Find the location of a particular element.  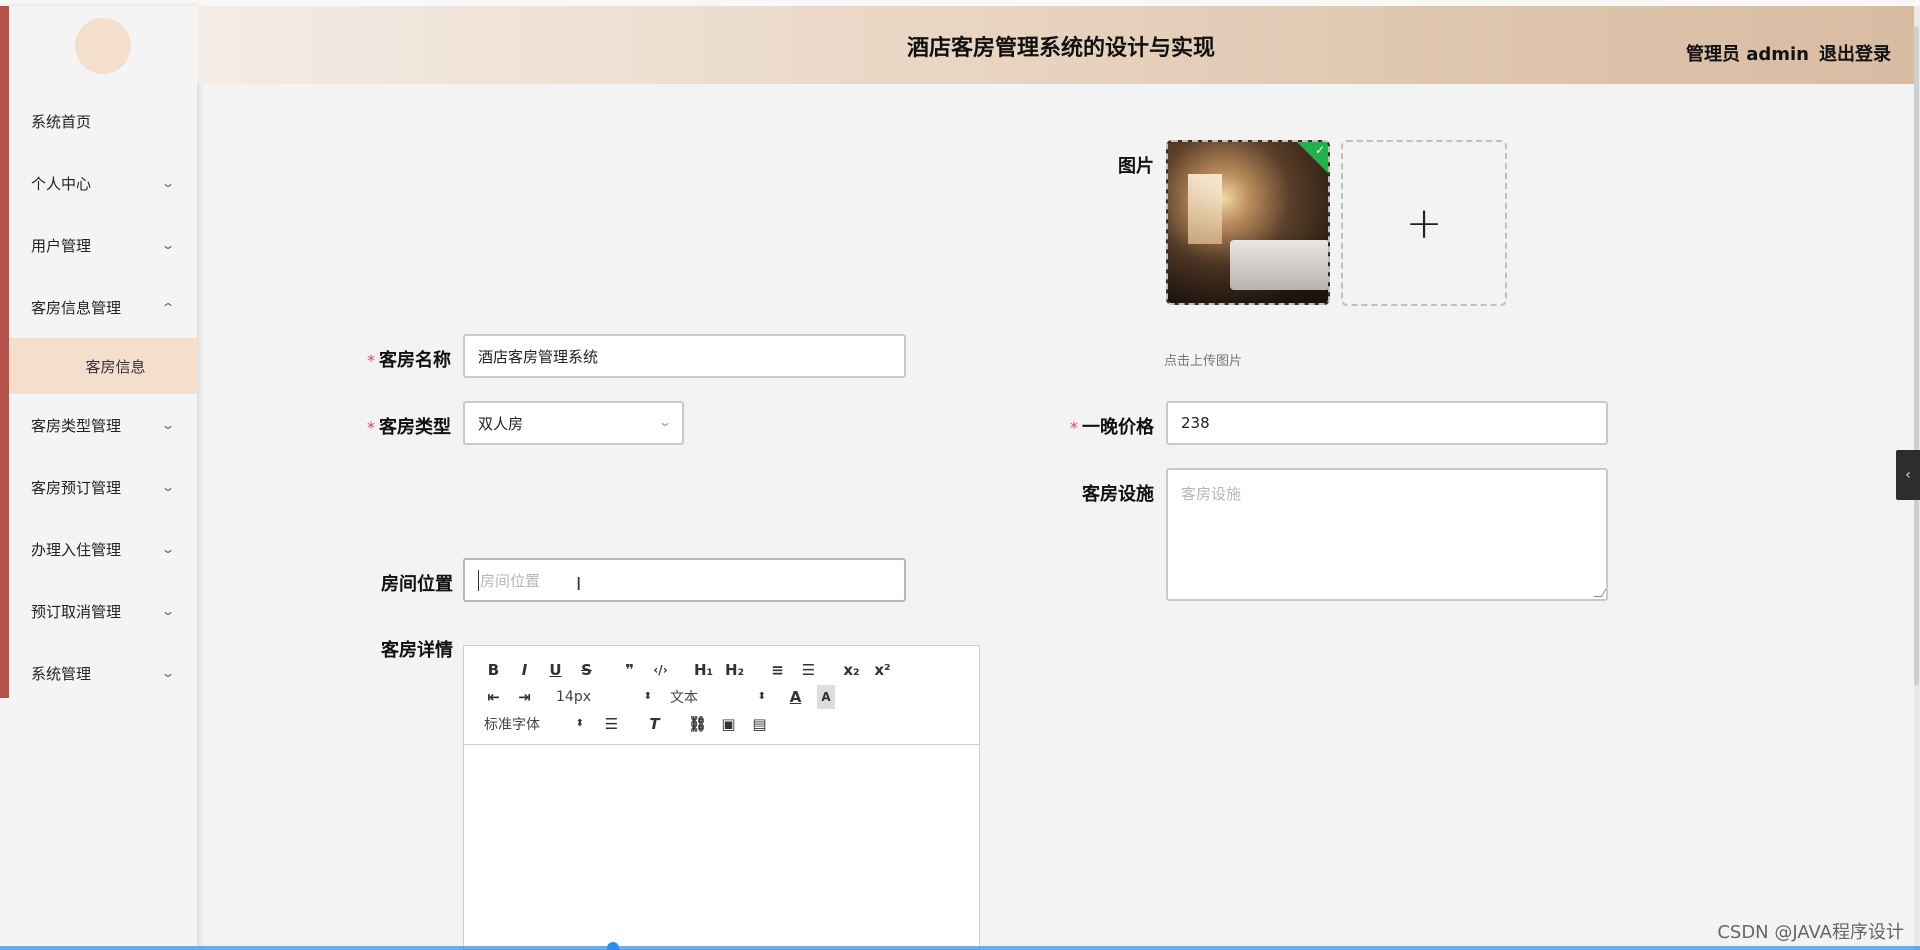

header-user-area: 管理员 admin 退出登录 is located at coordinates (1788, 53).